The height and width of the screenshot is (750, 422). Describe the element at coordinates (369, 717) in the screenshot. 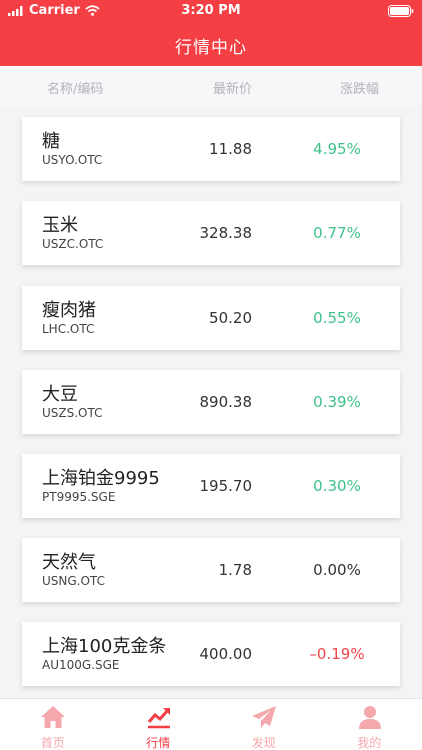

I see `user-icon` at that location.